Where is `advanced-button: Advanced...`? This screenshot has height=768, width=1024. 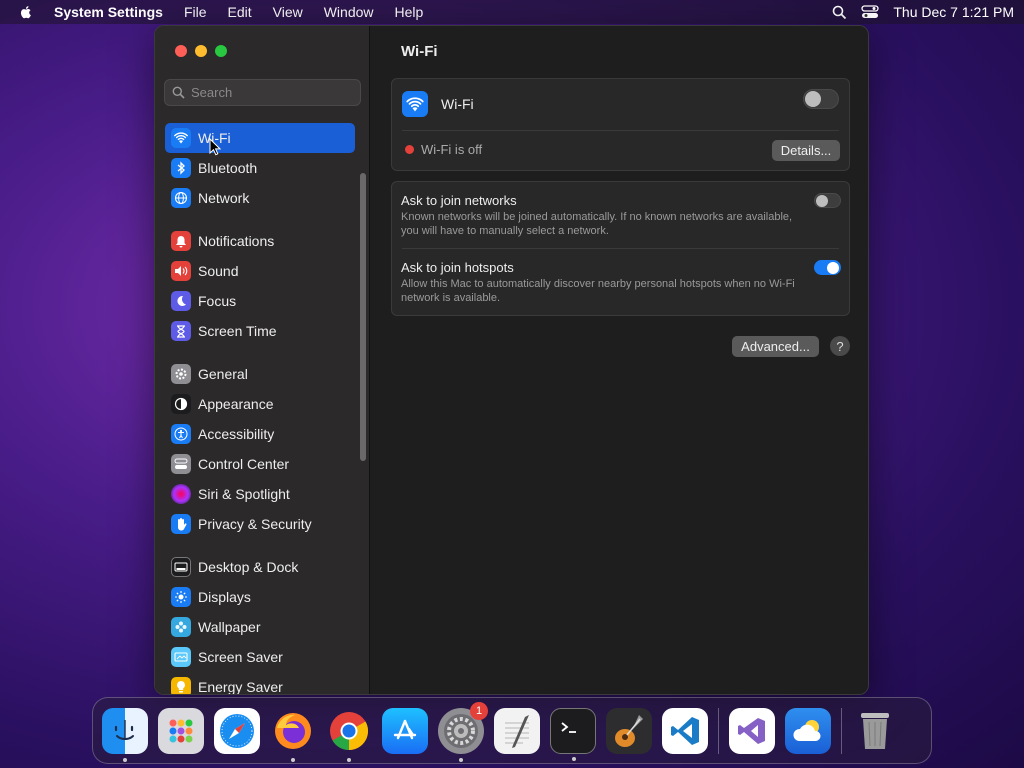
advanced-button: Advanced... is located at coordinates (775, 346).